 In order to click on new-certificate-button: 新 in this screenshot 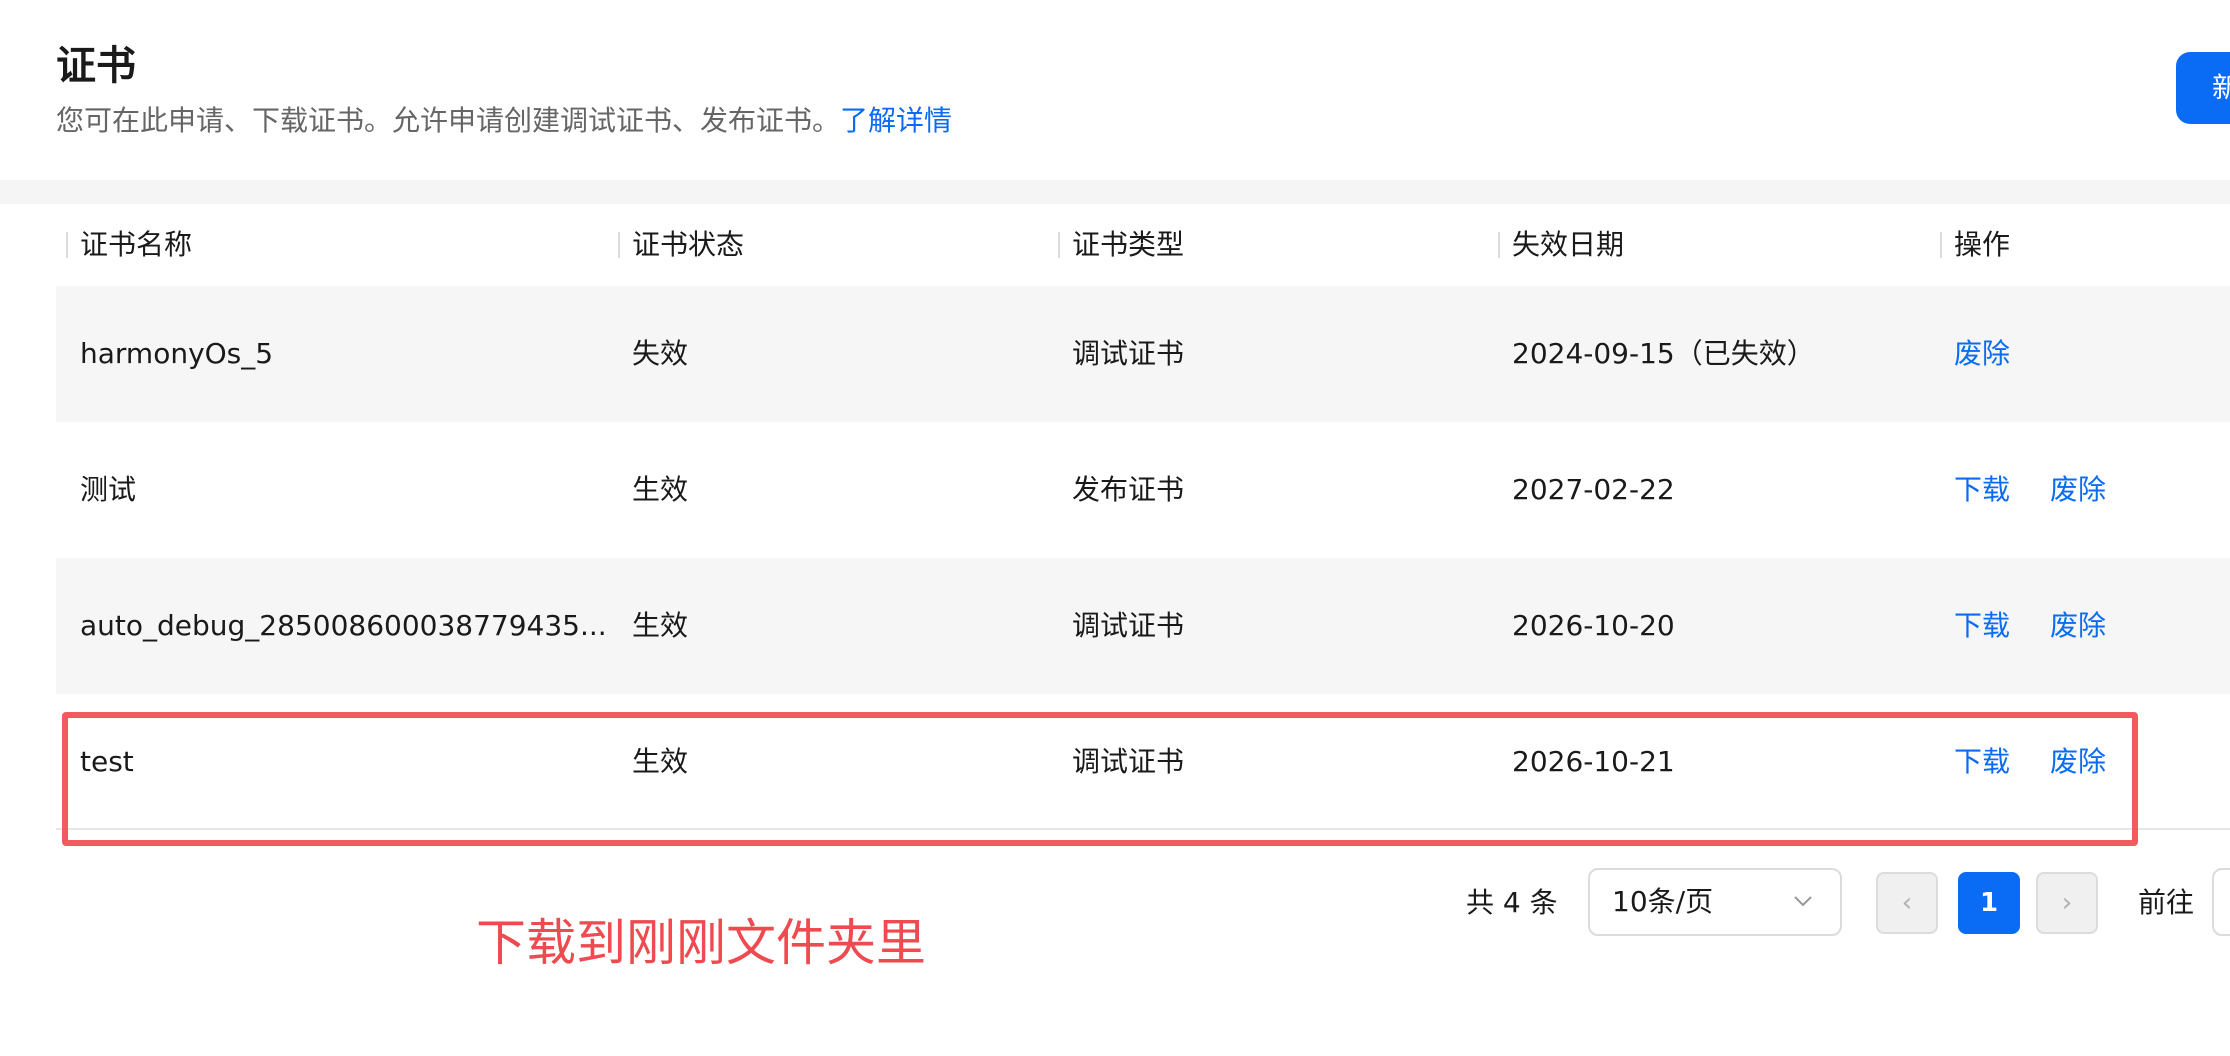, I will do `click(2203, 88)`.